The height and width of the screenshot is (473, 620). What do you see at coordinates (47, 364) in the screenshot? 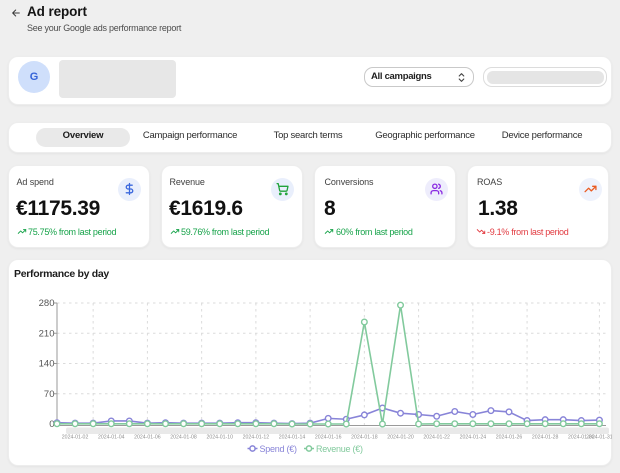
I see `svg-text: 140` at bounding box center [47, 364].